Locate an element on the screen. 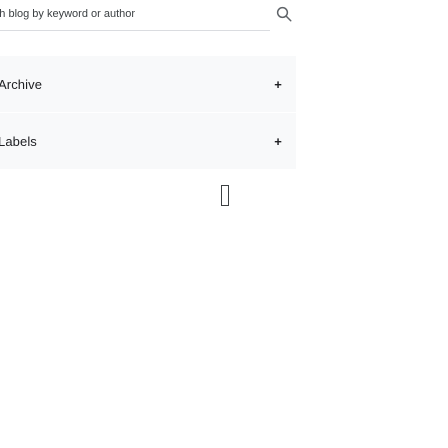 This screenshot has width=448, height=448. labels-section-header: Labels + is located at coordinates (148, 141).